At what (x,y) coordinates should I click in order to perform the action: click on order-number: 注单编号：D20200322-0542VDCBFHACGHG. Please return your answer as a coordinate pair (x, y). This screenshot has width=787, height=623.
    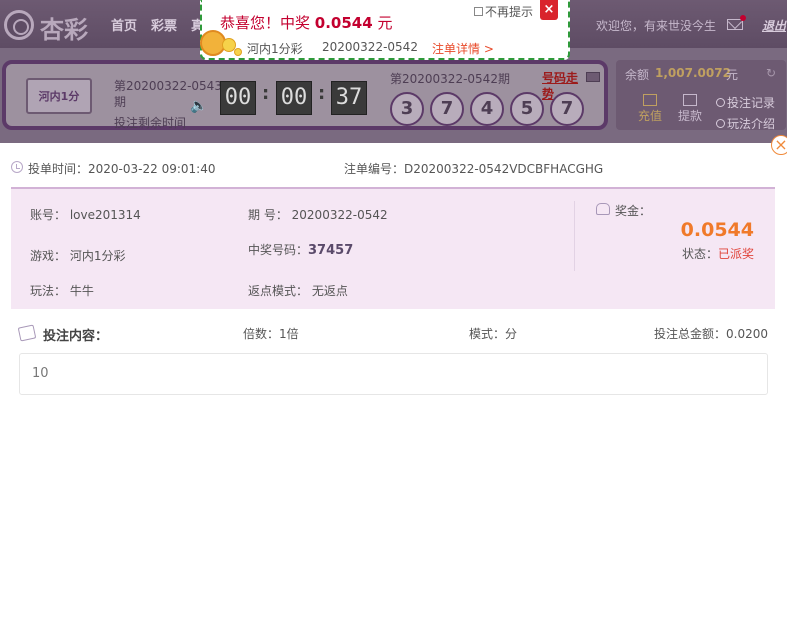
    Looking at the image, I should click on (473, 168).